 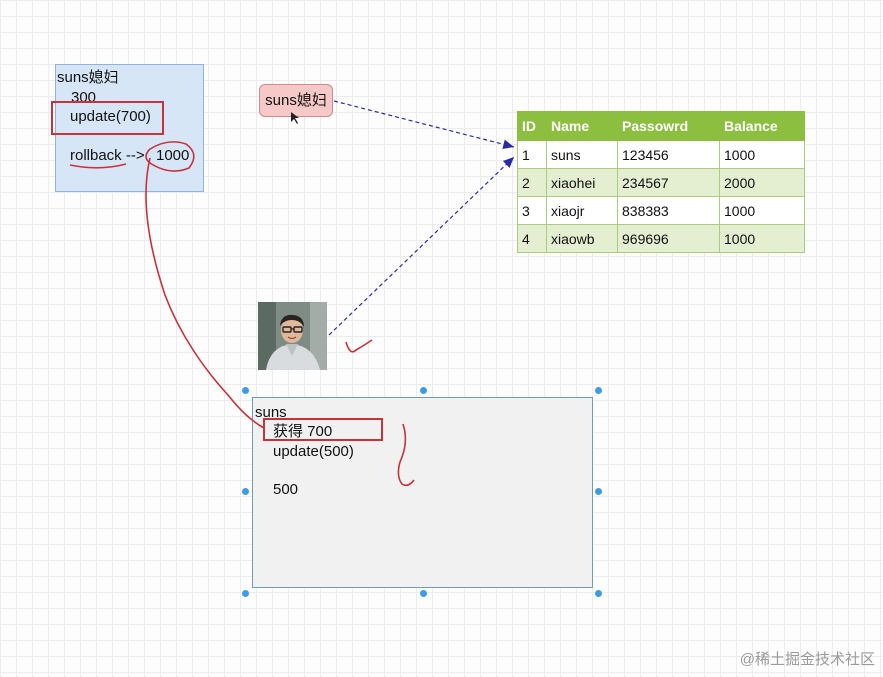 What do you see at coordinates (170, 156) in the screenshot?
I see `result-circle` at bounding box center [170, 156].